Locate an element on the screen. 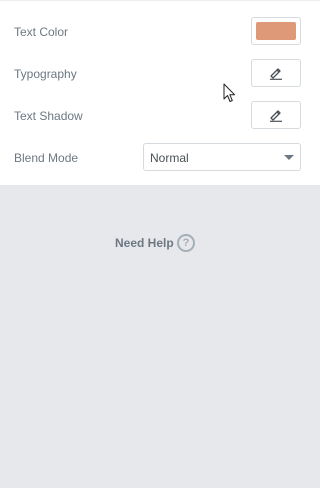  typography-control: Typography is located at coordinates (160, 74).